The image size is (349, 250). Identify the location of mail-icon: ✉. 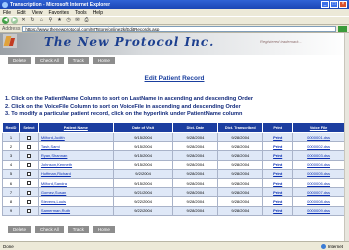
(77, 20).